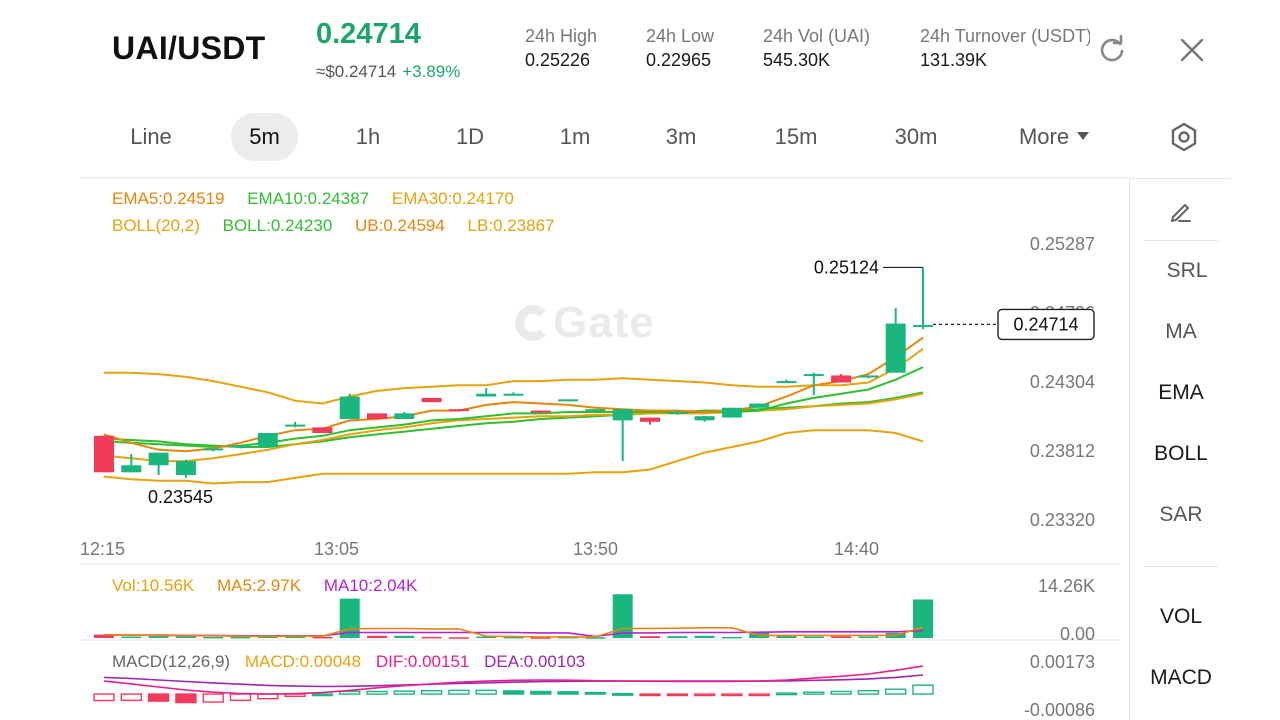 This screenshot has width=1280, height=720. Describe the element at coordinates (1062, 382) in the screenshot. I see `y-tick-label: 0.24304` at that location.